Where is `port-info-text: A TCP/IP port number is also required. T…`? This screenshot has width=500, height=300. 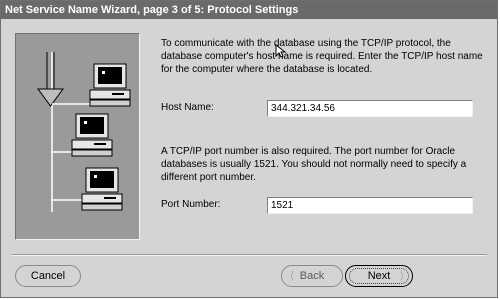 port-info-text: A TCP/IP port number is also required. T… is located at coordinates (314, 164).